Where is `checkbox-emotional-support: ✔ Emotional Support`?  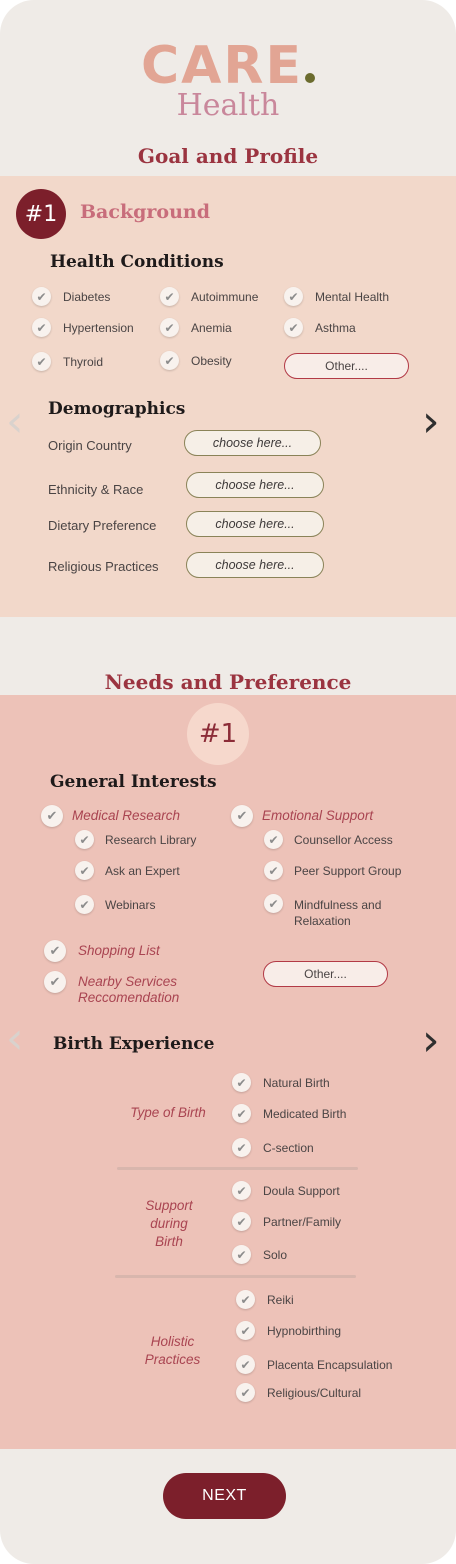 checkbox-emotional-support: ✔ Emotional Support is located at coordinates (302, 816).